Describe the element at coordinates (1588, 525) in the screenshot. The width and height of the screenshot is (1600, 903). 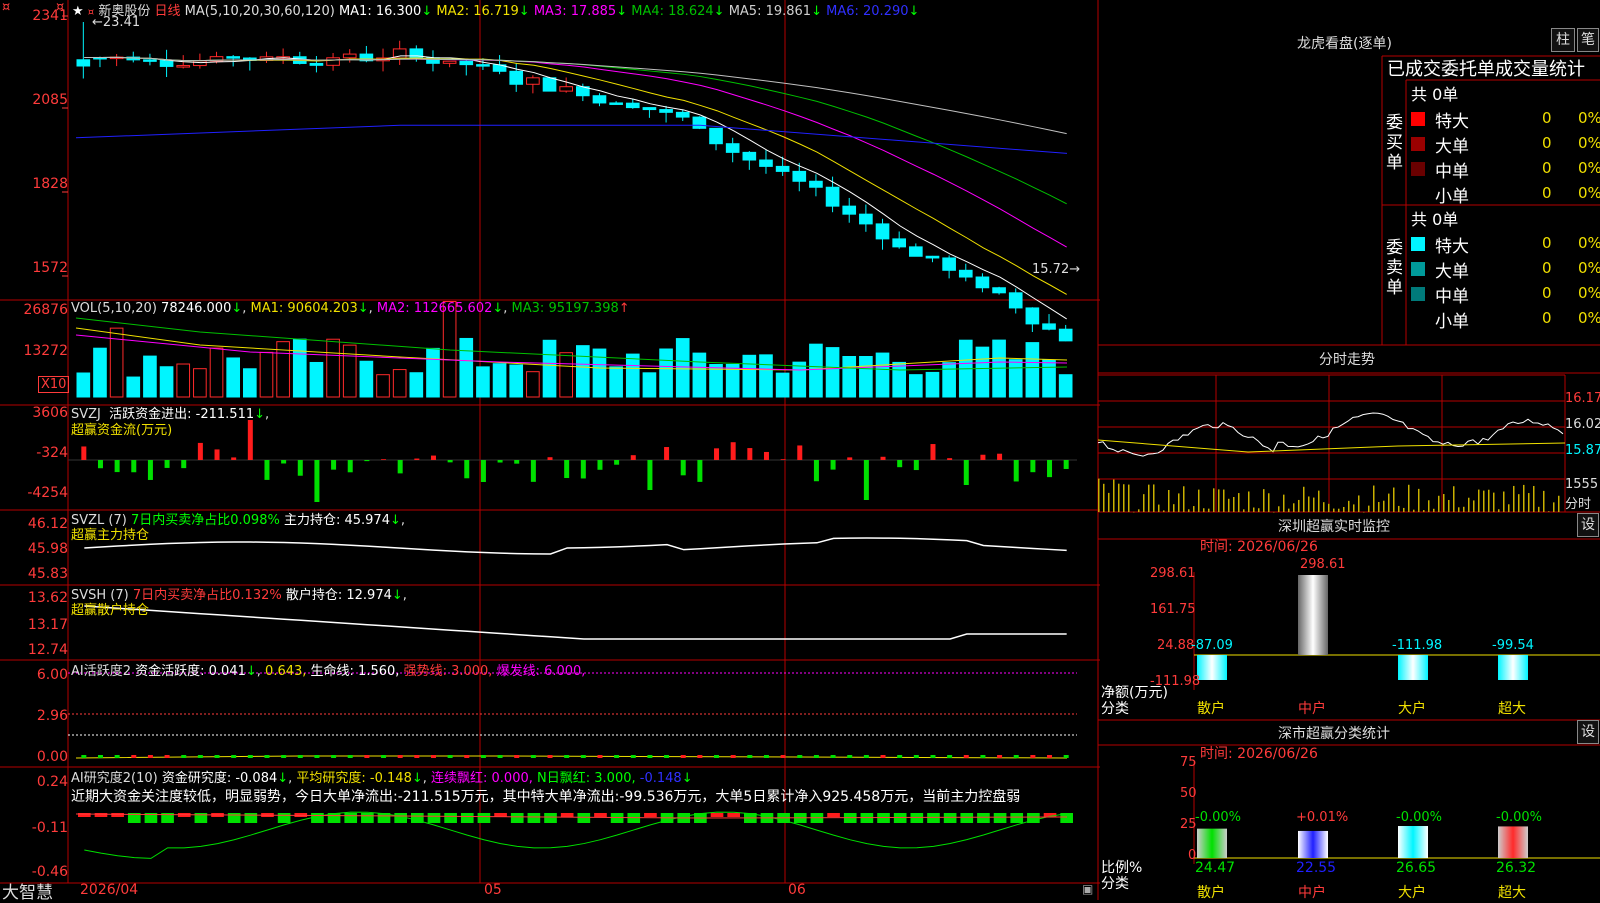
I see `monitor-settings-button: 设` at that location.